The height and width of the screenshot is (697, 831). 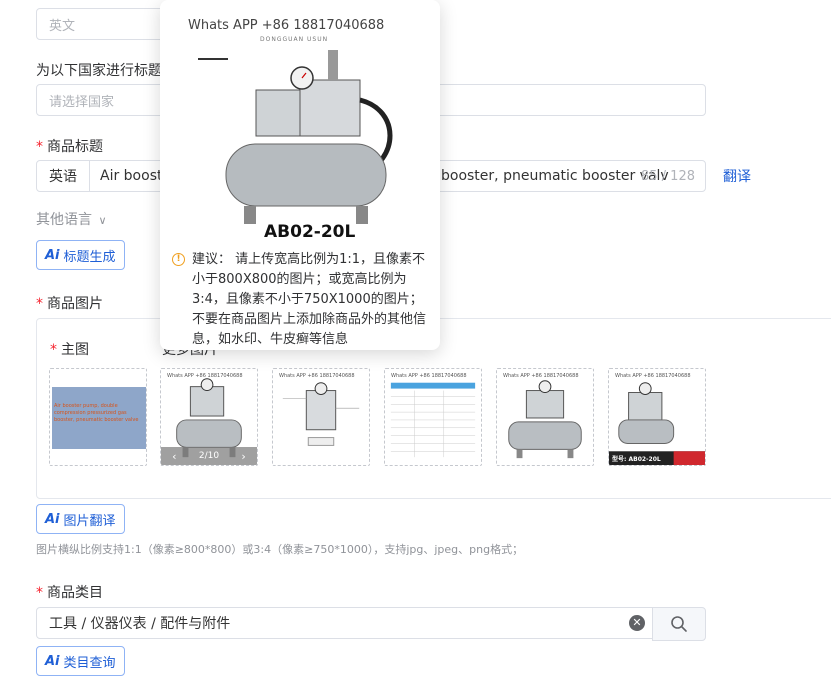 I want to click on title-label-text: 商品标题, so click(x=75, y=147).